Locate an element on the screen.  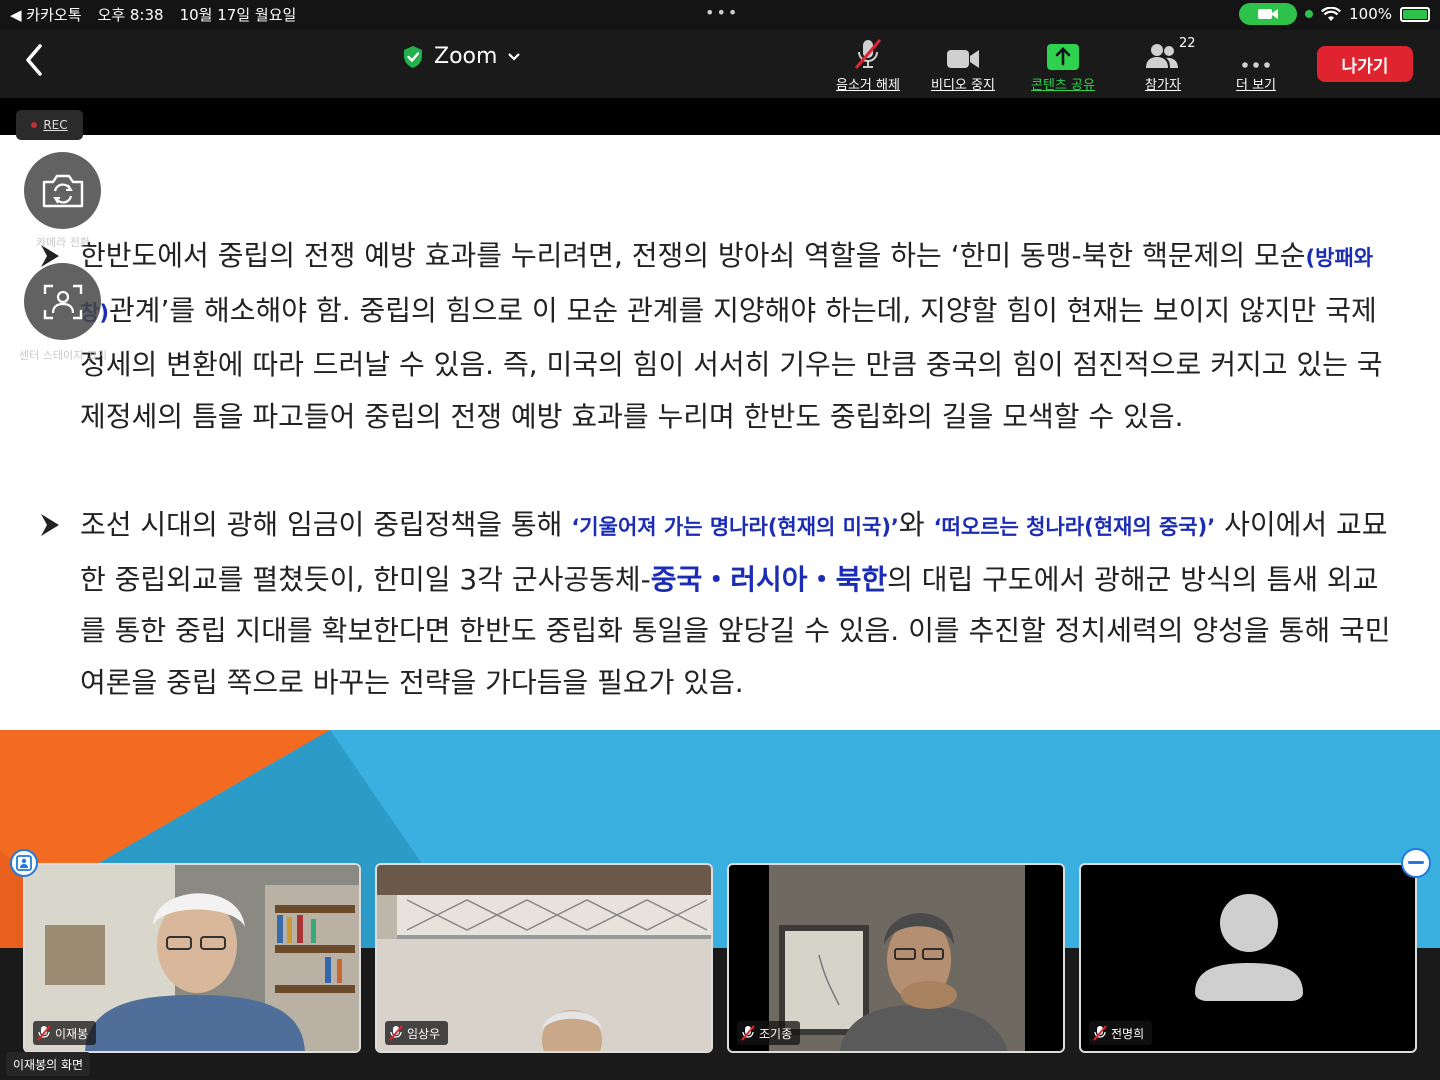
bullet2-highlight-china: (현재의 중국) is located at coordinates (1146, 527).